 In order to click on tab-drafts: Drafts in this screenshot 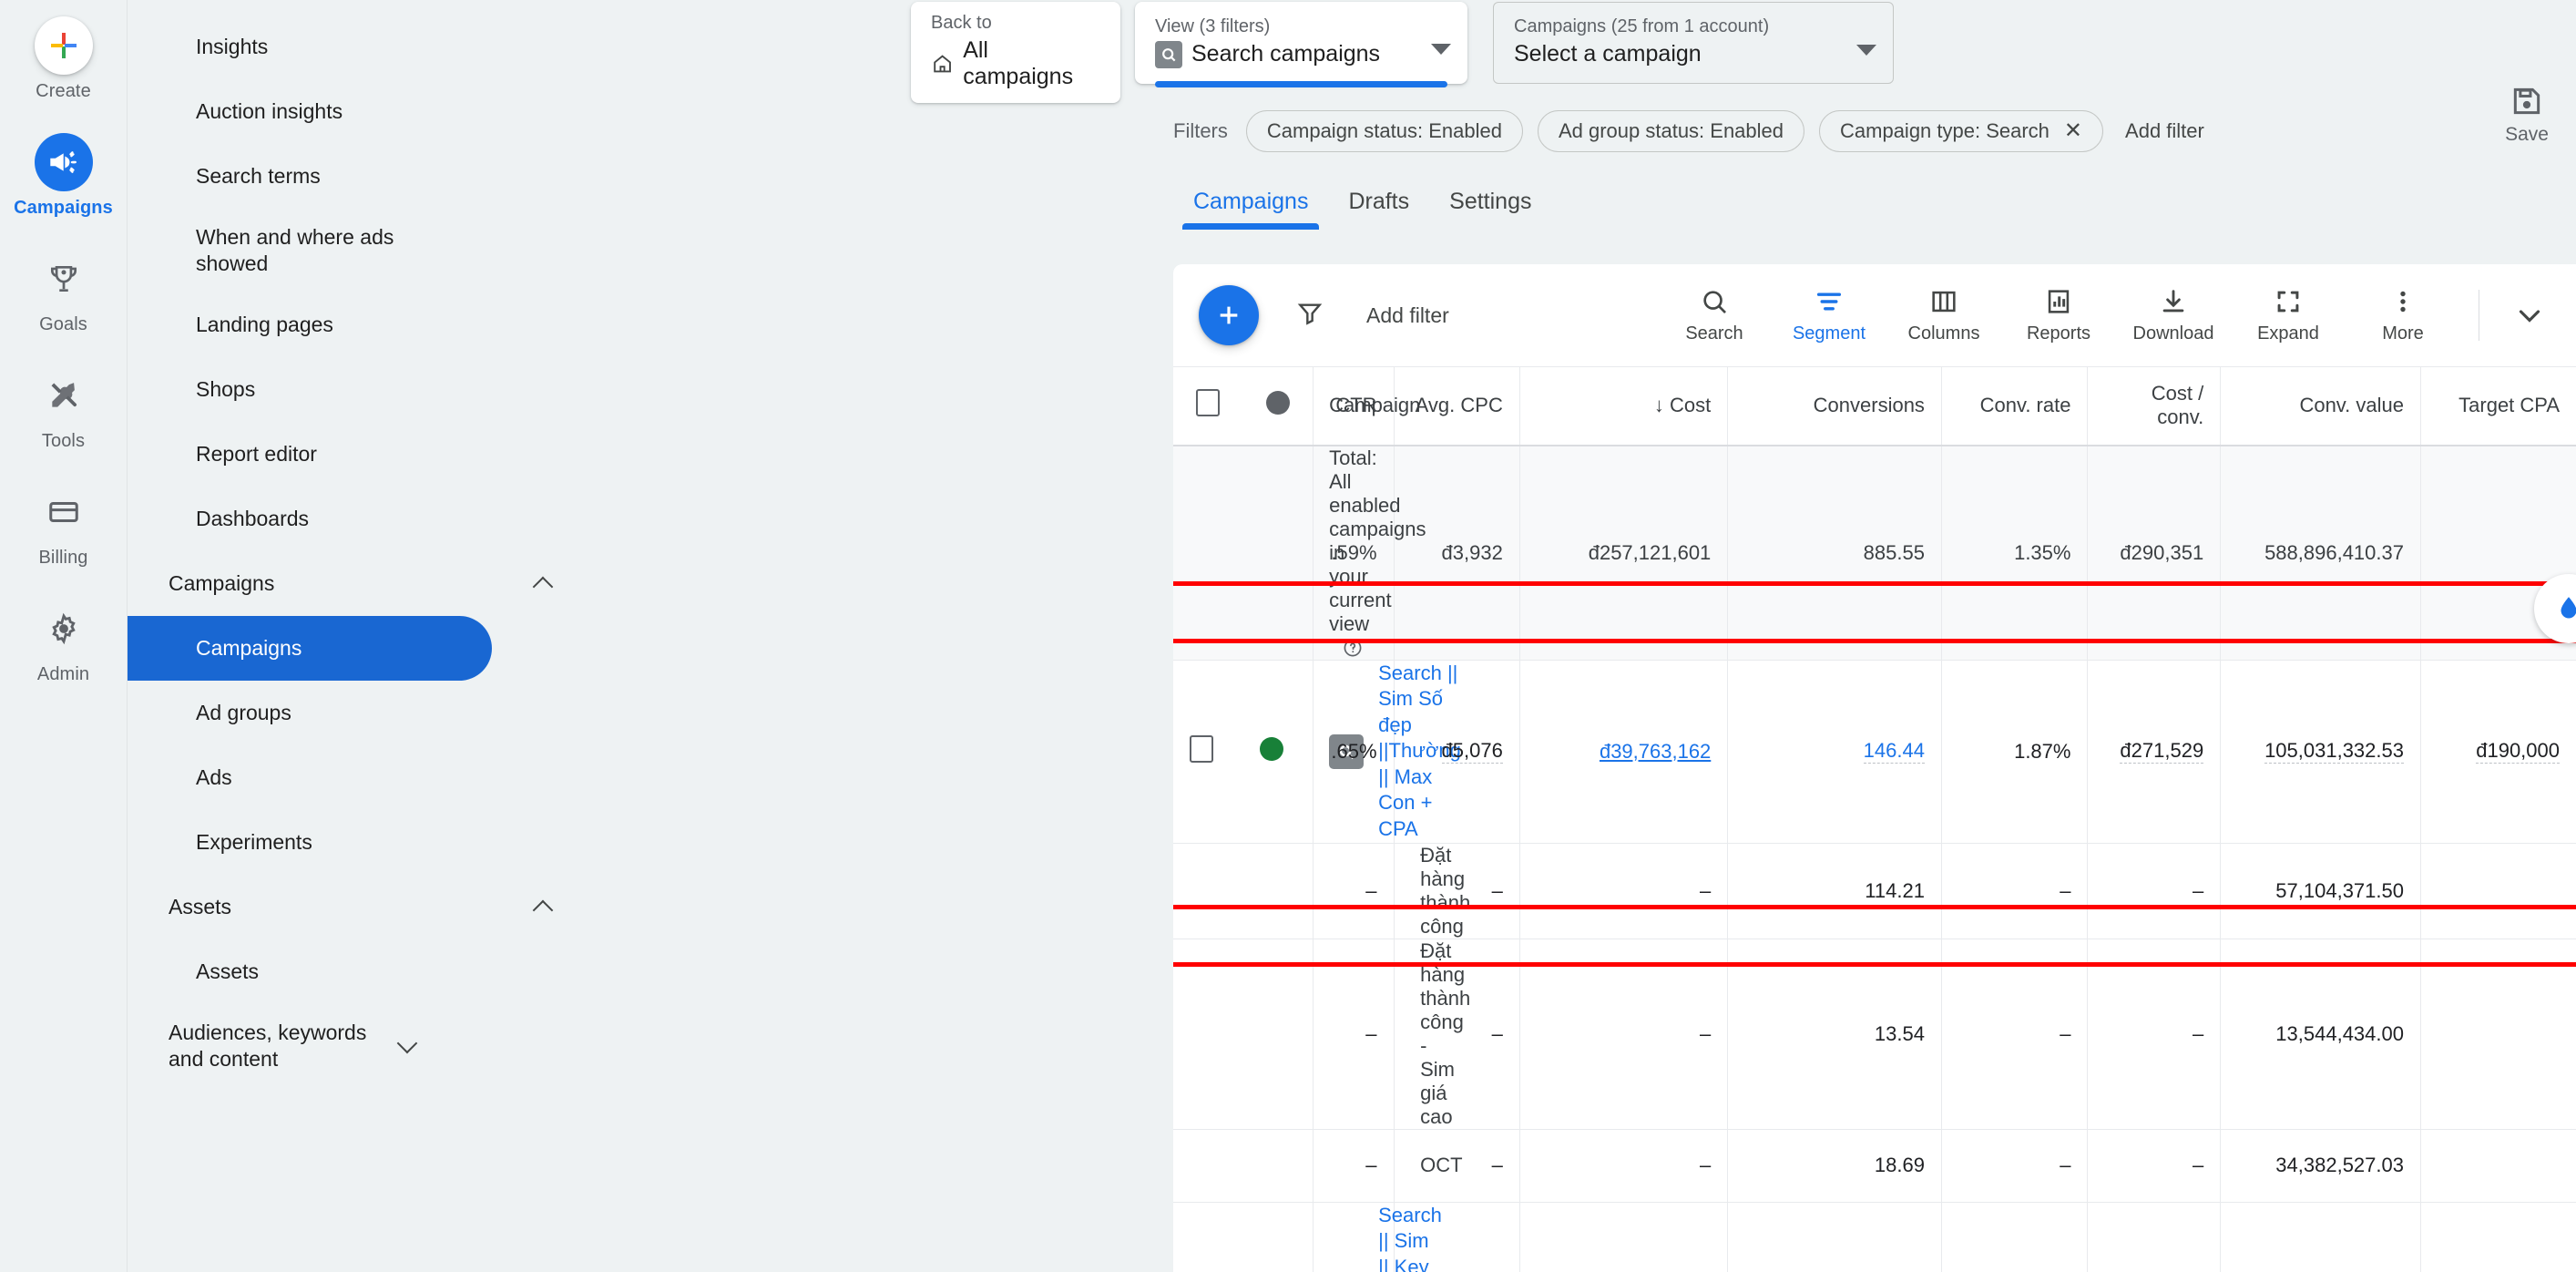, I will do `click(1378, 209)`.